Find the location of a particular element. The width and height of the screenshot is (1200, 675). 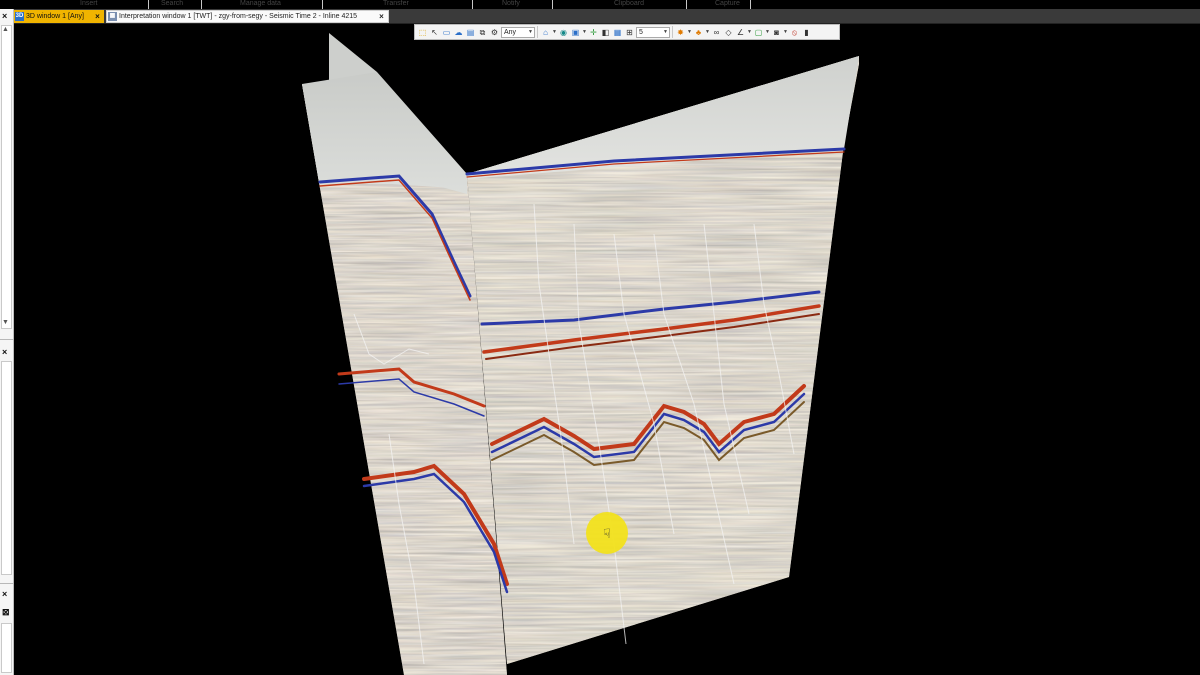

dock-panel-top is located at coordinates (6, 177).